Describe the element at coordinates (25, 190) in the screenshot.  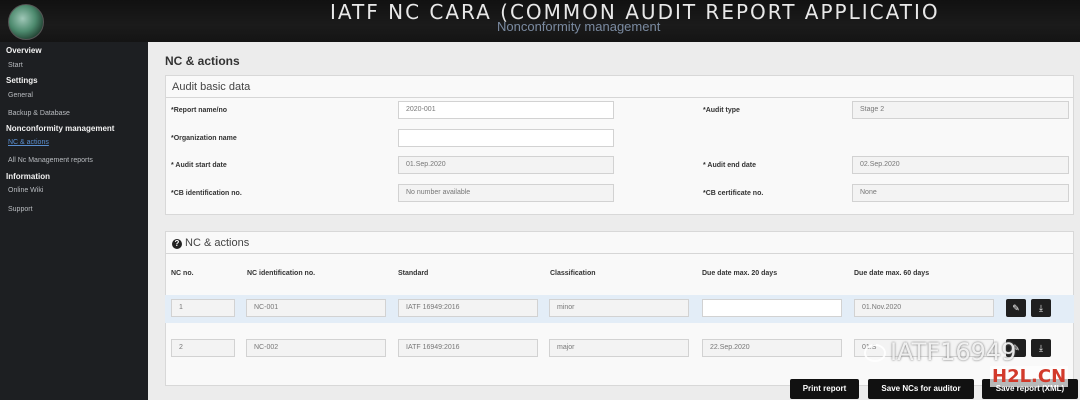
I see `sidebar-item-wiki: Online Wiki` at that location.